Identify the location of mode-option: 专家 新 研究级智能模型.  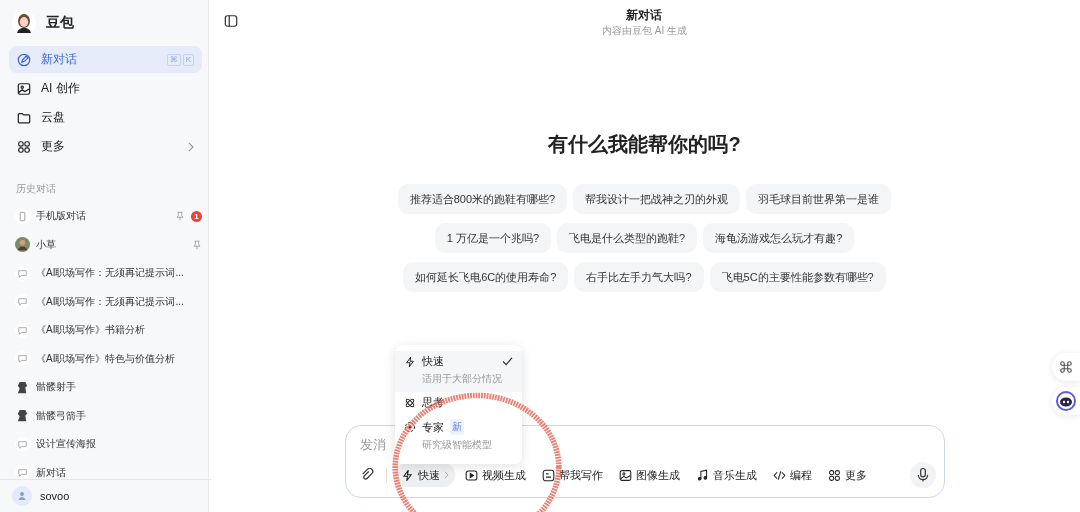
(458, 437).